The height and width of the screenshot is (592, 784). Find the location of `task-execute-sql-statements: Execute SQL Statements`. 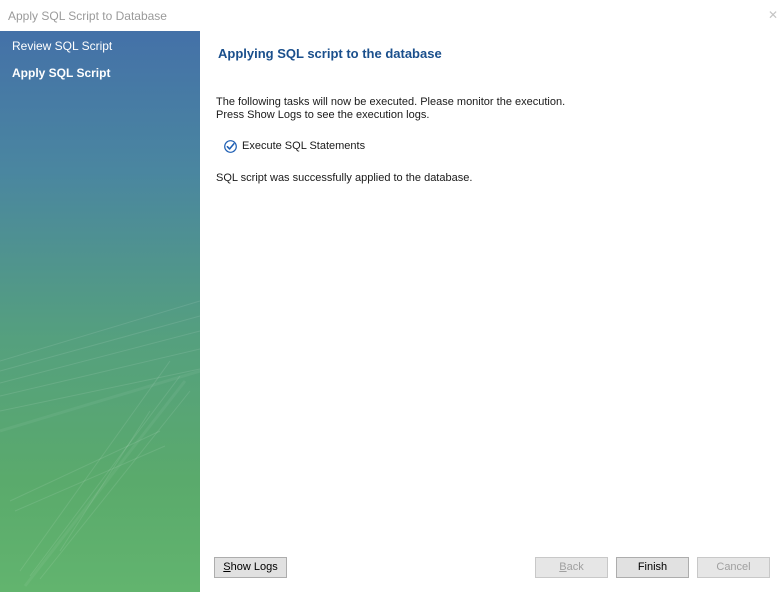

task-execute-sql-statements: Execute SQL Statements is located at coordinates (294, 146).